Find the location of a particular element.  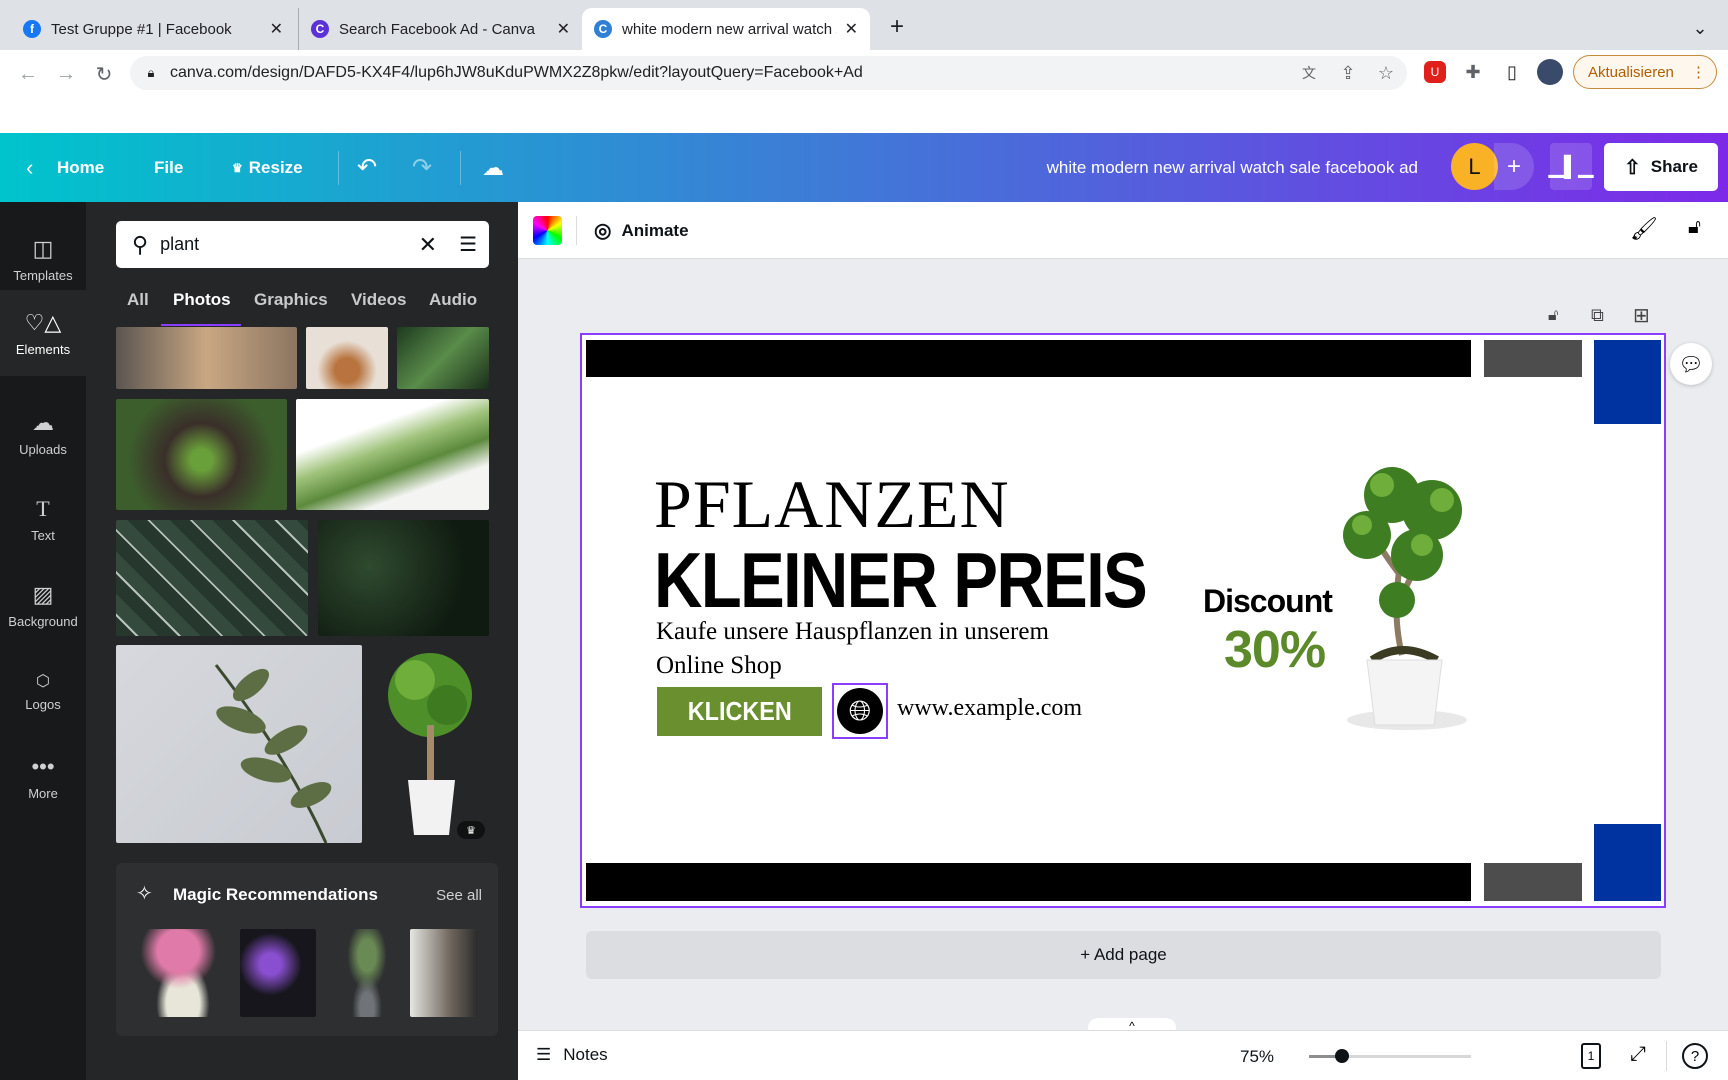

tab-audio: Audio is located at coordinates (453, 300).